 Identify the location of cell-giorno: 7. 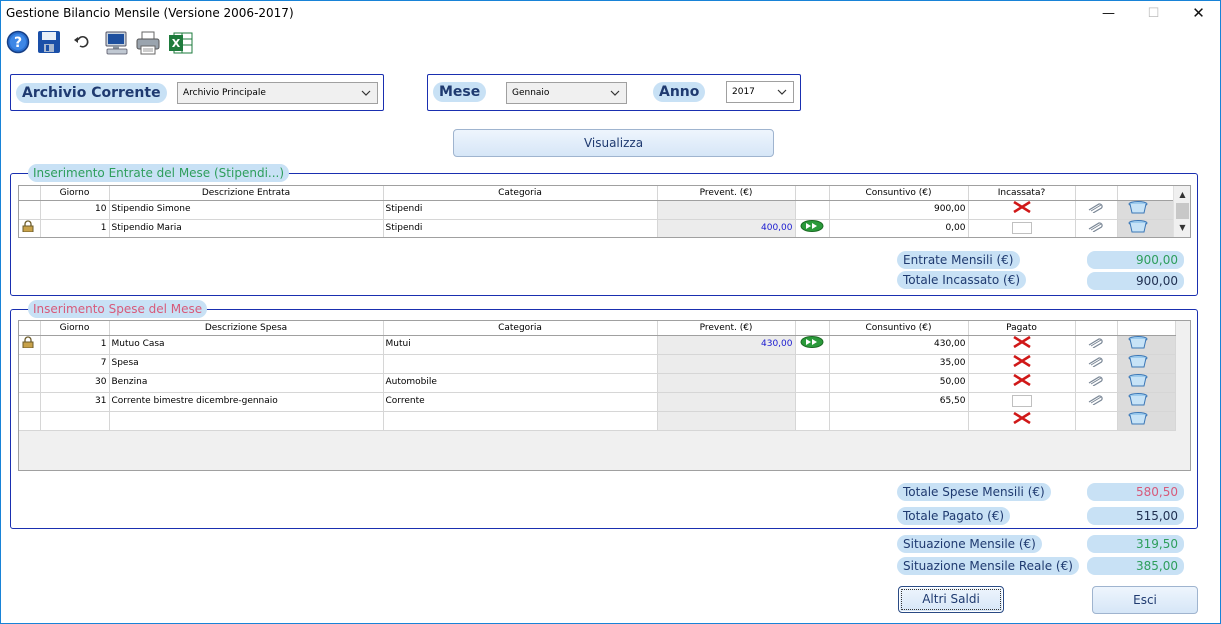
(75, 364).